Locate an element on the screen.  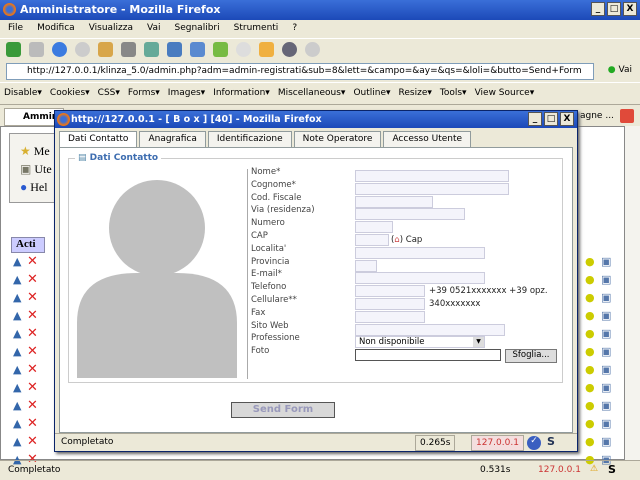
view-source-menu: View Source▾ is located at coordinates (505, 93).